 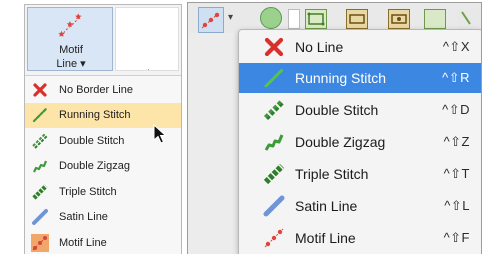 I want to click on shape-tool-2-icon, so click(x=399, y=19).